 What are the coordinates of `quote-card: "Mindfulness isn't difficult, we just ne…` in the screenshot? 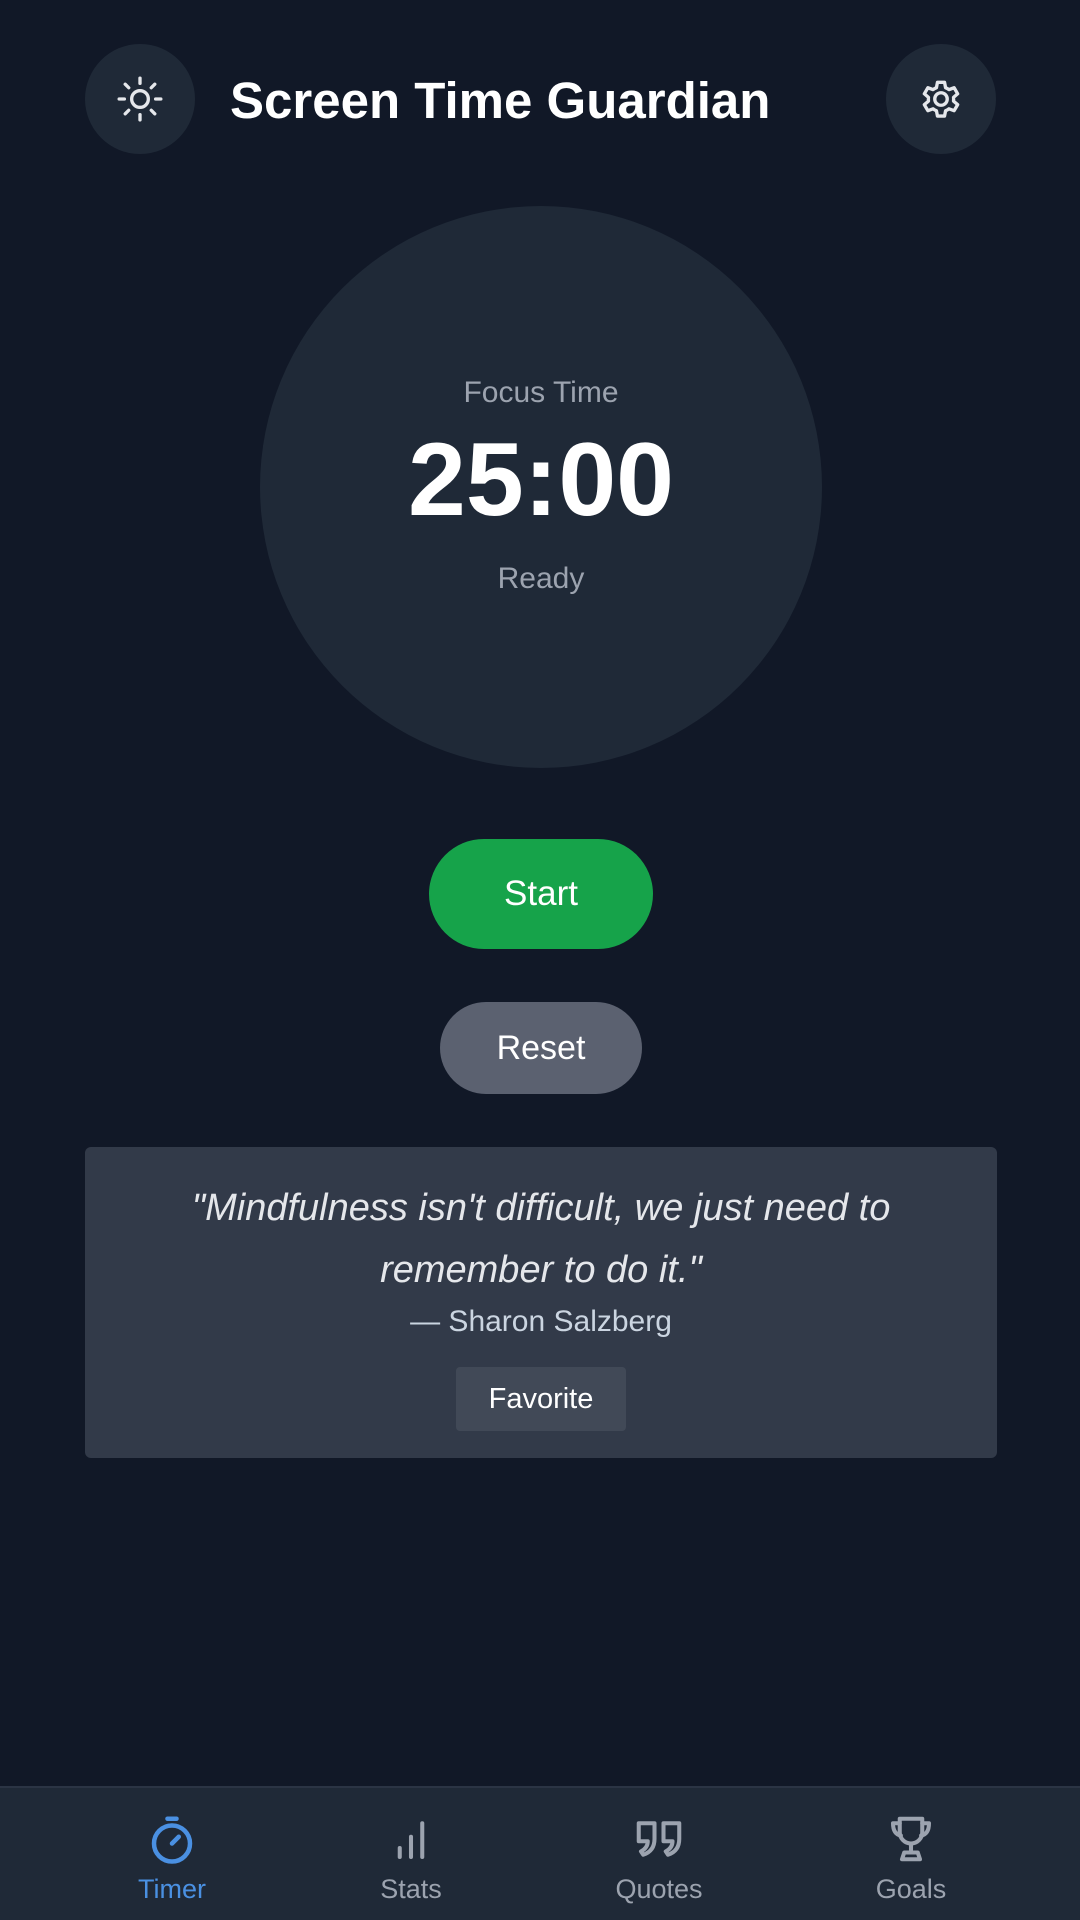 It's located at (541, 1302).